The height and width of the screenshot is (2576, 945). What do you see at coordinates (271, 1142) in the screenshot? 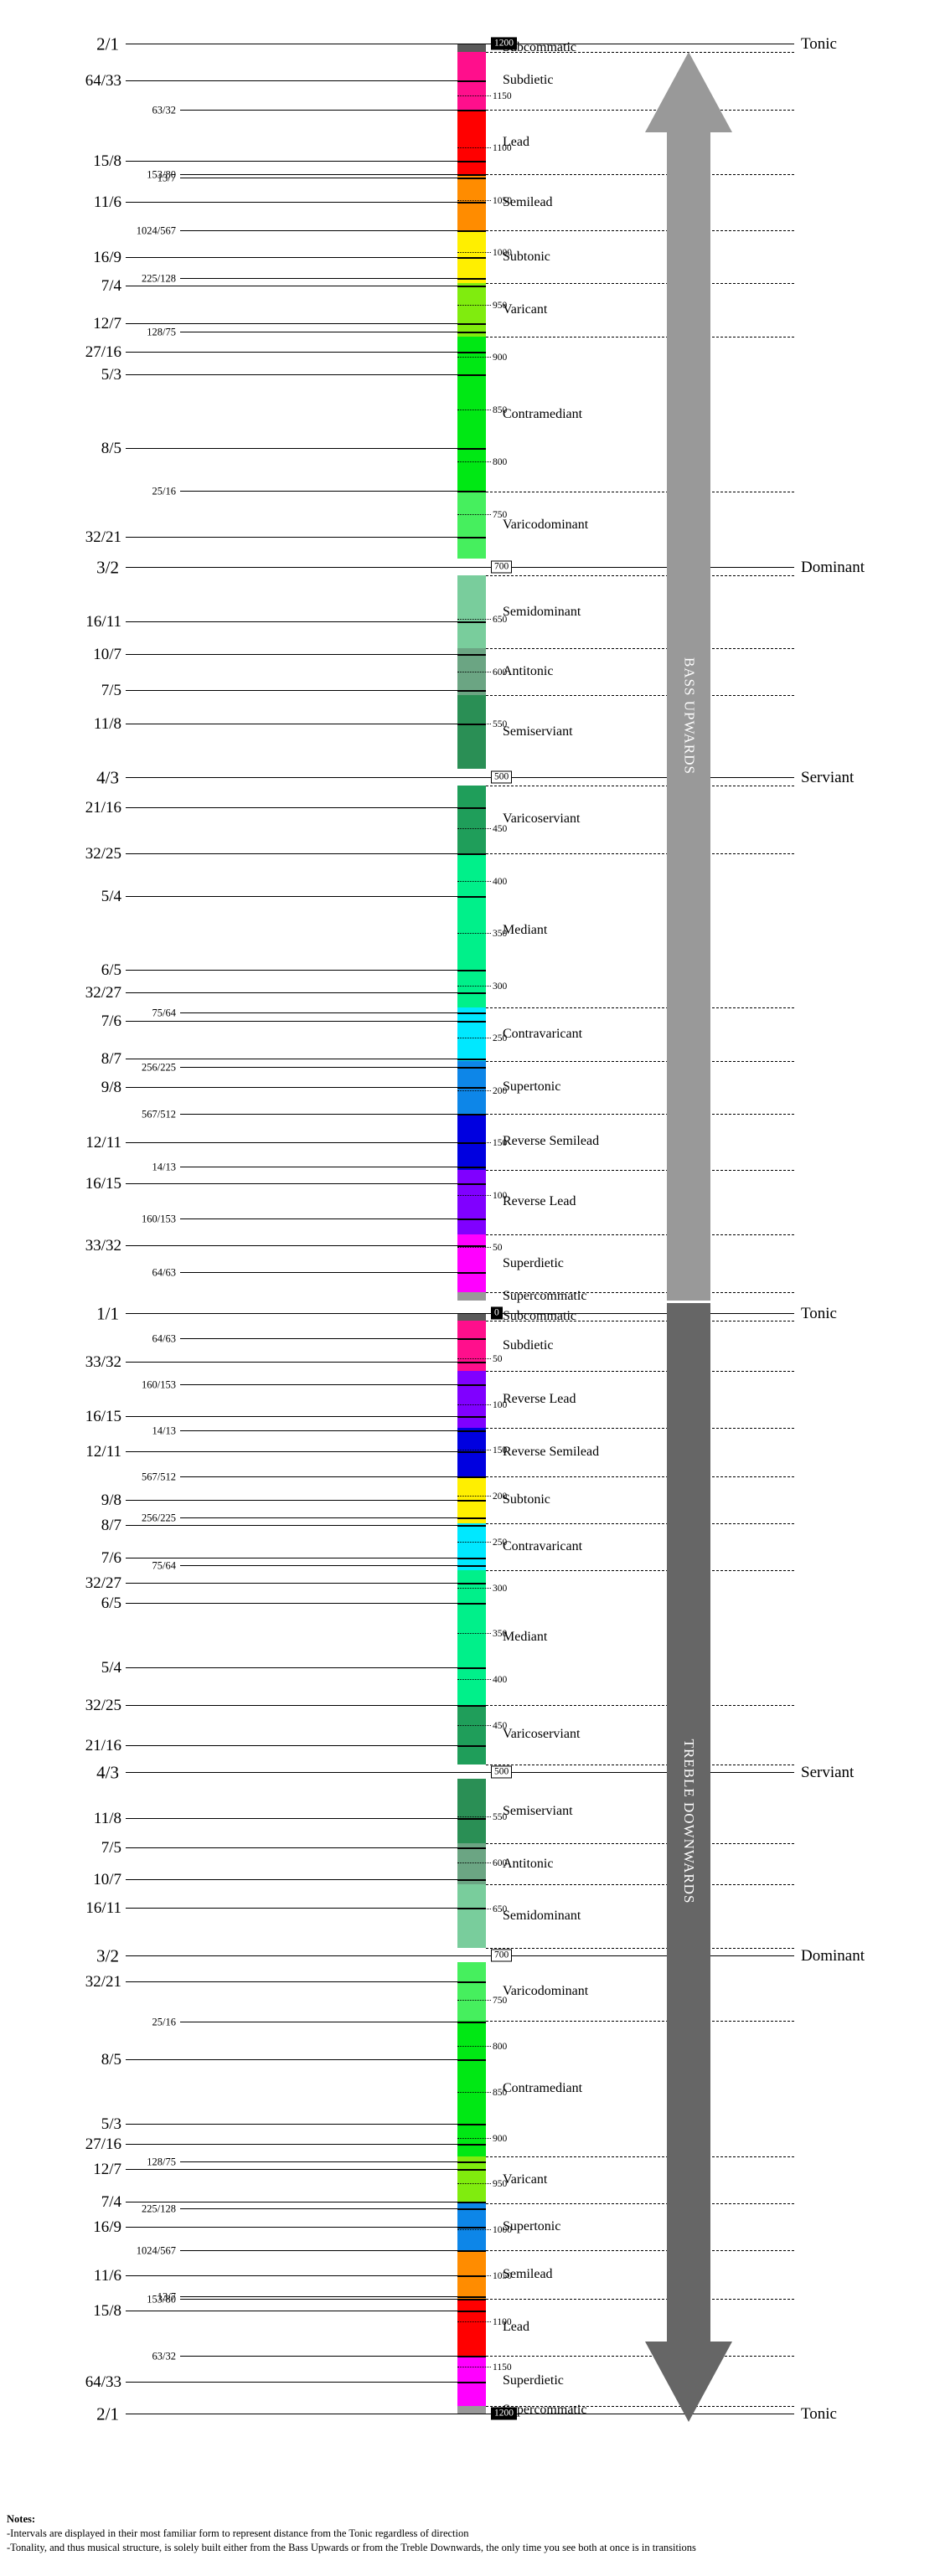
I see `ratio-leader: 12/11` at bounding box center [271, 1142].